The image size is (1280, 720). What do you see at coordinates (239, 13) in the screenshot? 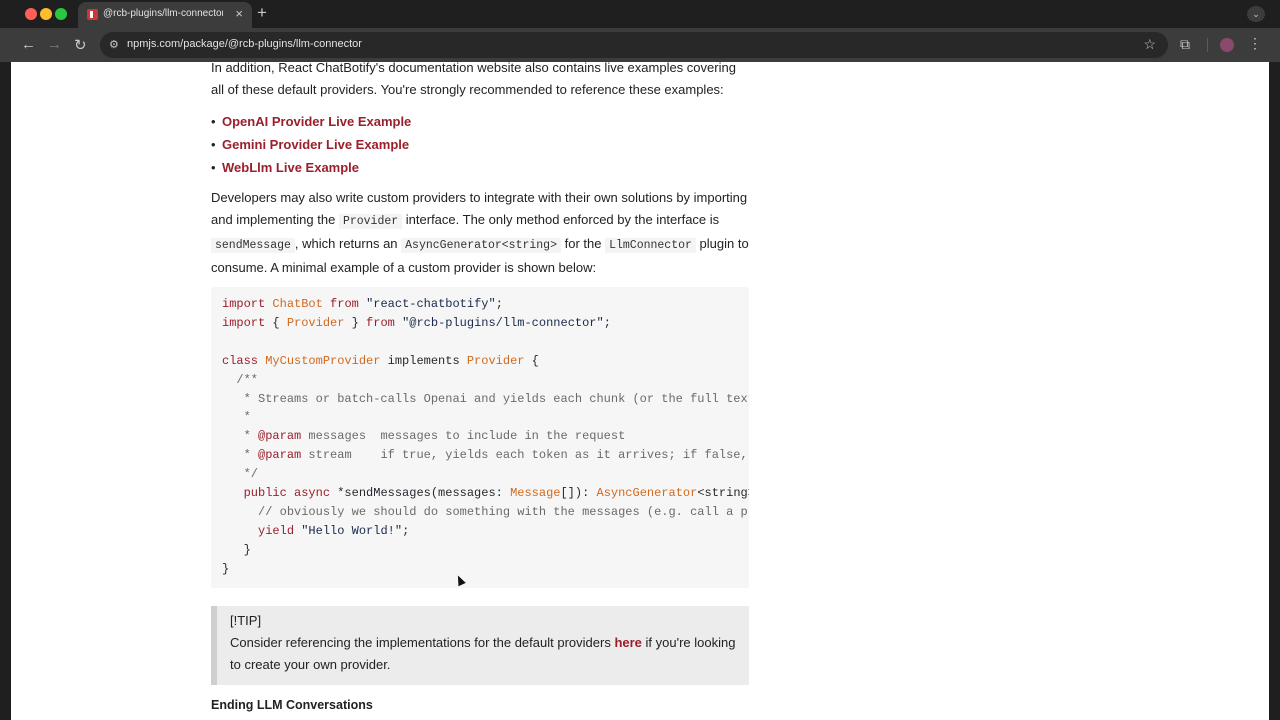
I see `tab-close-icon: ×` at bounding box center [239, 13].